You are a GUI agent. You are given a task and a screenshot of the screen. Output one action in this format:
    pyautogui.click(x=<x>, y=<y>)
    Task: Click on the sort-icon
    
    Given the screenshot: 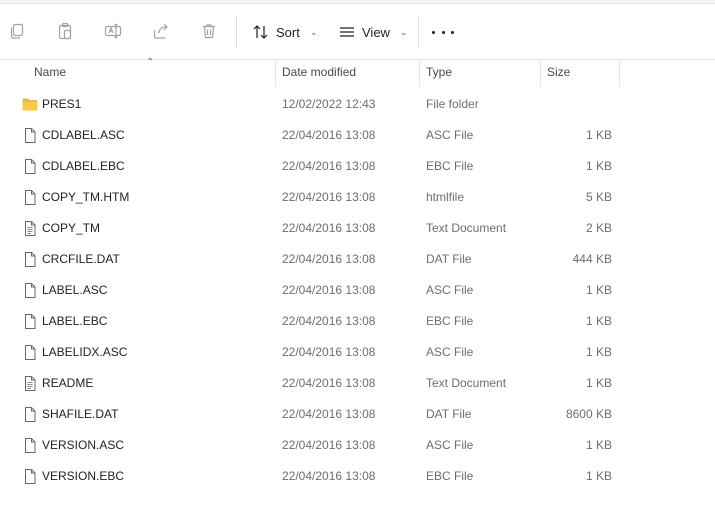 What is the action you would take?
    pyautogui.click(x=260, y=32)
    